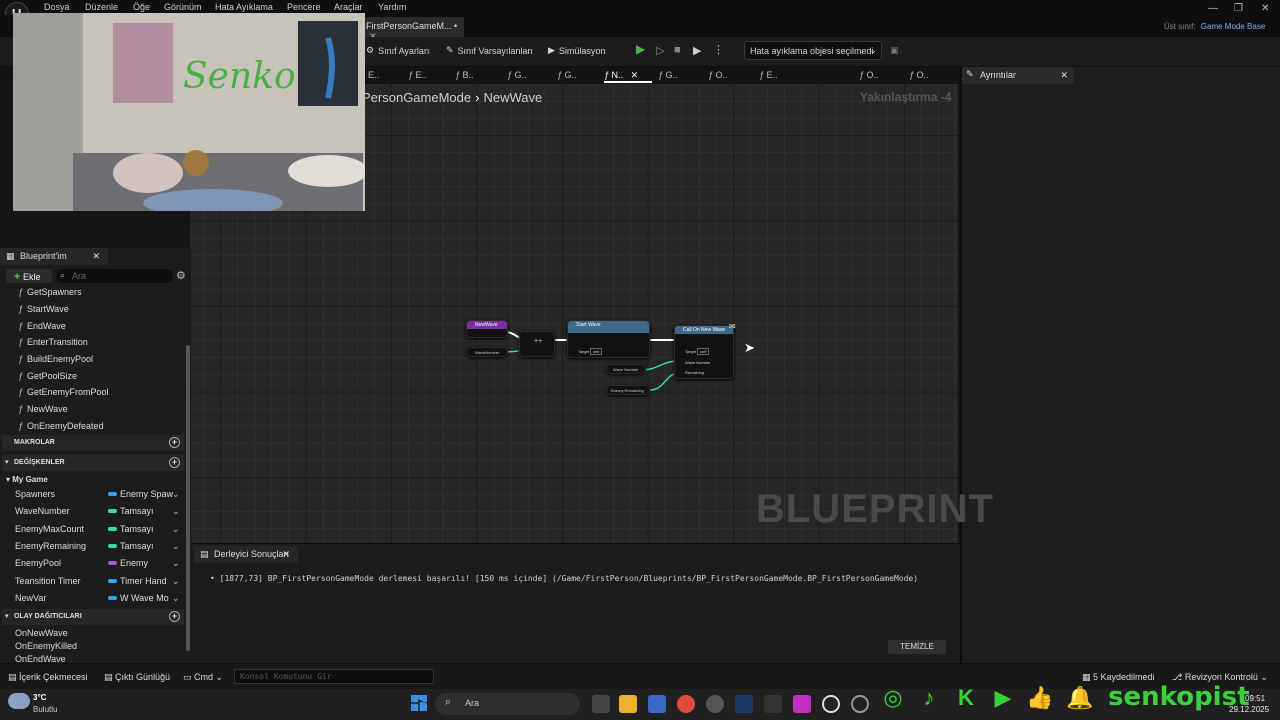 The width and height of the screenshot is (1280, 720). I want to click on variables-section: ▾ DEĞİŞKENLER +, so click(93, 463).